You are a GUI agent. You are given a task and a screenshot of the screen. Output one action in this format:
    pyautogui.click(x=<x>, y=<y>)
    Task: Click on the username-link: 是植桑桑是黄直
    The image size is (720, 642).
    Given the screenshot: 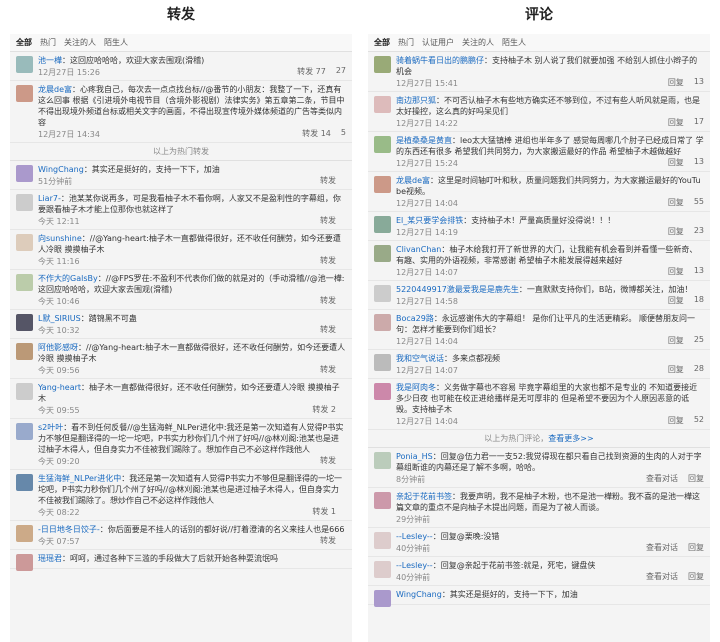 What is the action you would take?
    pyautogui.click(x=424, y=140)
    